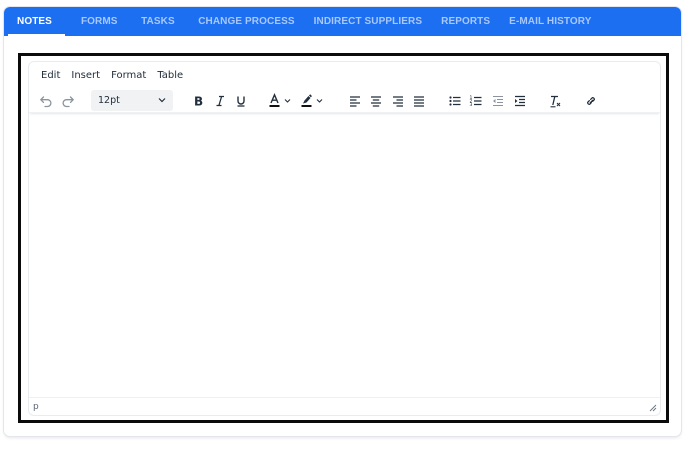 The image size is (688, 451). What do you see at coordinates (398, 101) in the screenshot?
I see `align-right-icon` at bounding box center [398, 101].